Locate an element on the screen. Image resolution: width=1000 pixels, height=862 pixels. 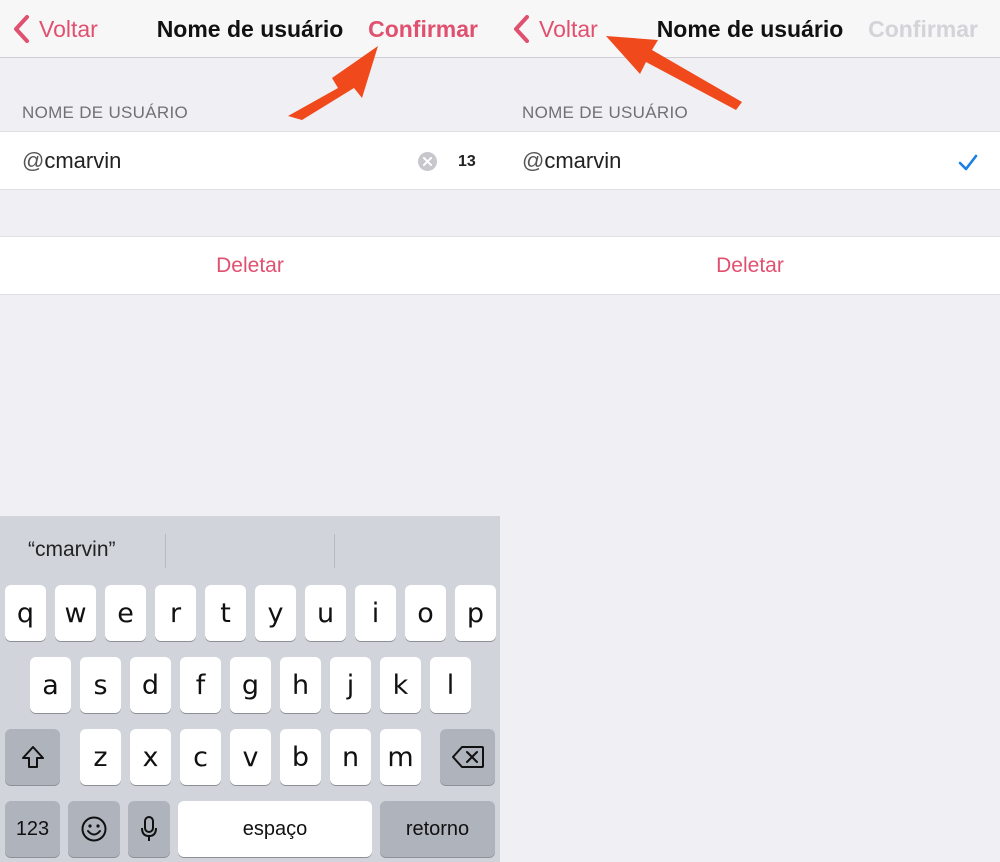
key-l: l is located at coordinates (450, 685).